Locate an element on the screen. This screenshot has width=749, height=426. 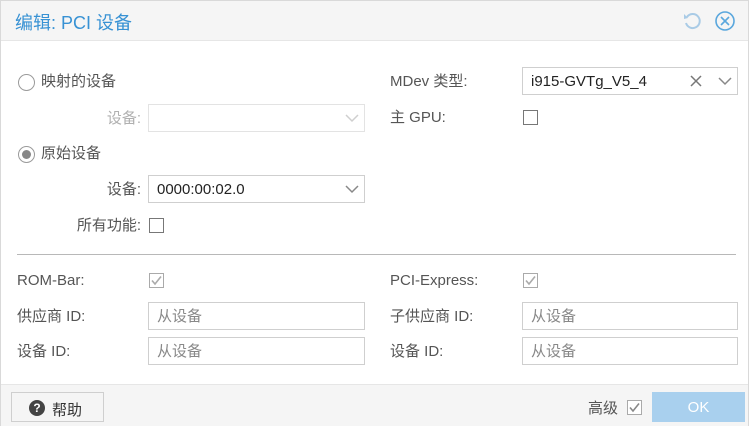
dialog-footer: ? 帮助 高级 OK is located at coordinates (374, 405).